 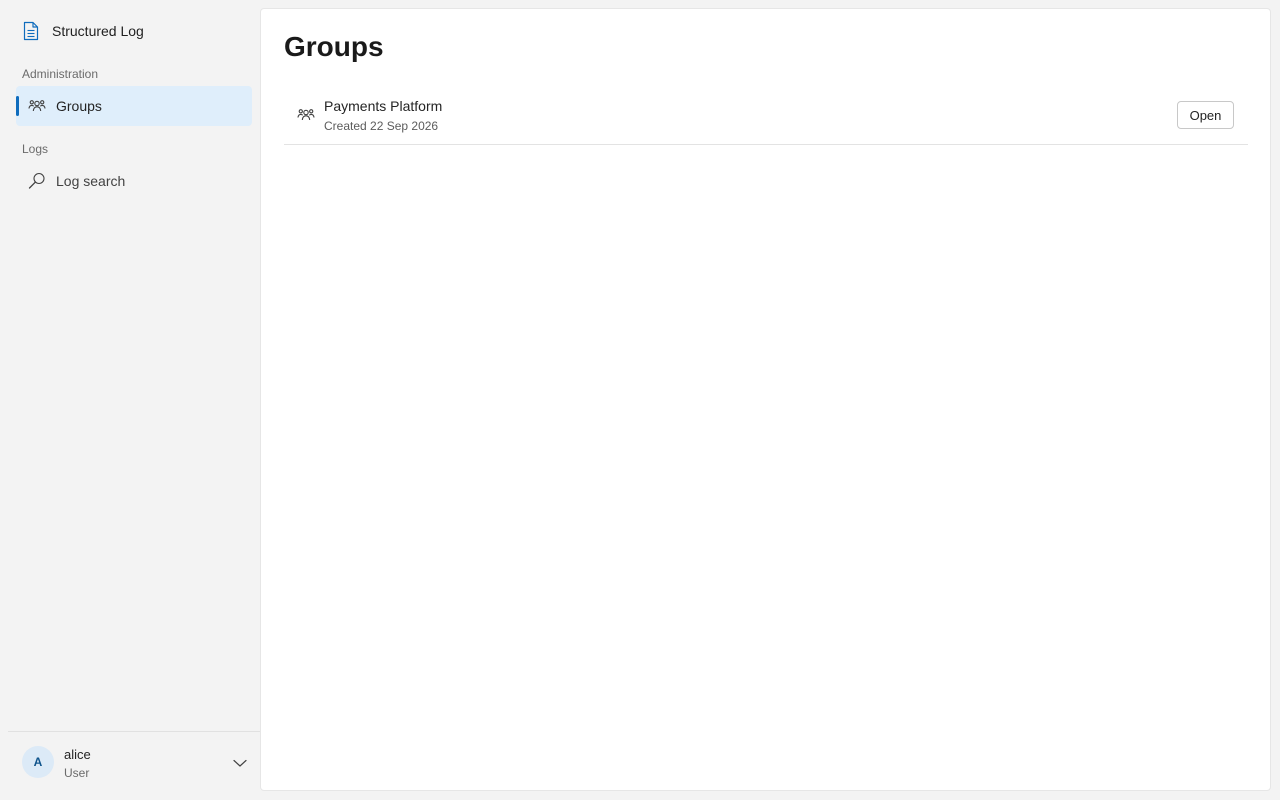 What do you see at coordinates (17, 106) in the screenshot?
I see `active-indicator` at bounding box center [17, 106].